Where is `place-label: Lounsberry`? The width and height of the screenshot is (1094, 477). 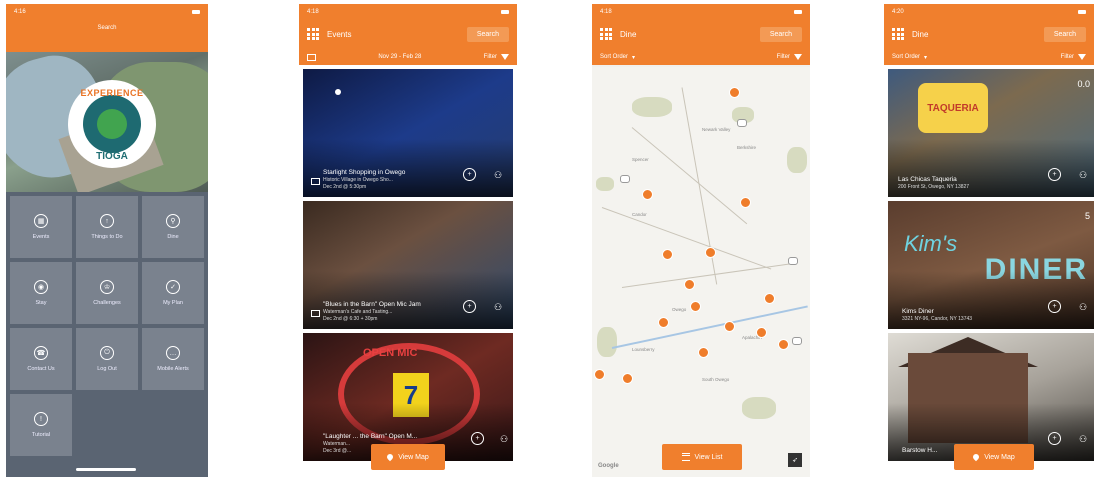 place-label: Lounsberry is located at coordinates (643, 349).